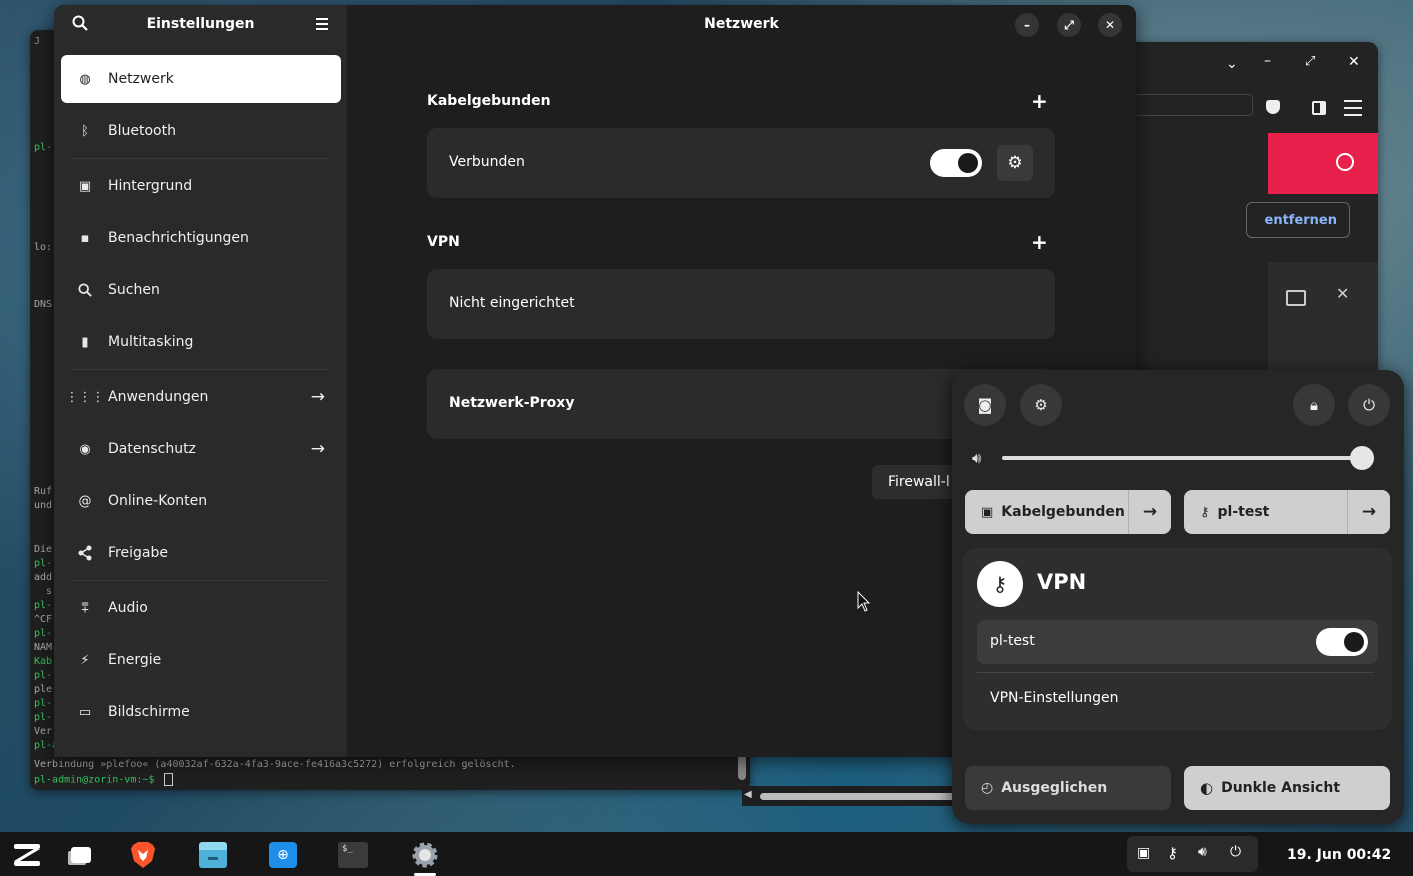 Image resolution: width=1413 pixels, height=876 pixels. What do you see at coordinates (1281, 788) in the screenshot?
I see `dark-mode-label: Dunkle Ansicht` at bounding box center [1281, 788].